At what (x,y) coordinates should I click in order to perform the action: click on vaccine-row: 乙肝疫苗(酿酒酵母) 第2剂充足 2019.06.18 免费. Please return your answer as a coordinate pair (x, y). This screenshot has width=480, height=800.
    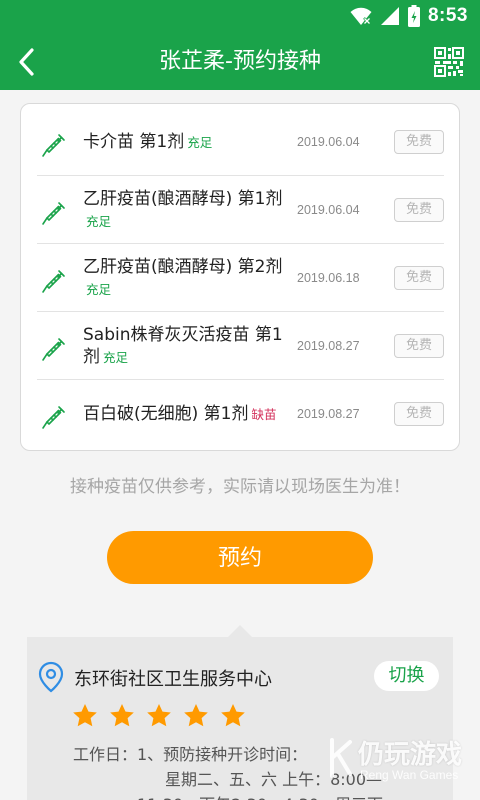
    Looking at the image, I should click on (240, 278).